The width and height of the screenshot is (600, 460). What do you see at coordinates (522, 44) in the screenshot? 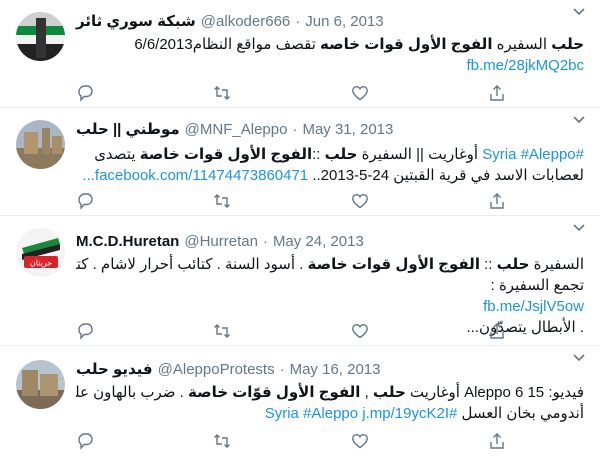
I see `text-fragment: السفيره` at bounding box center [522, 44].